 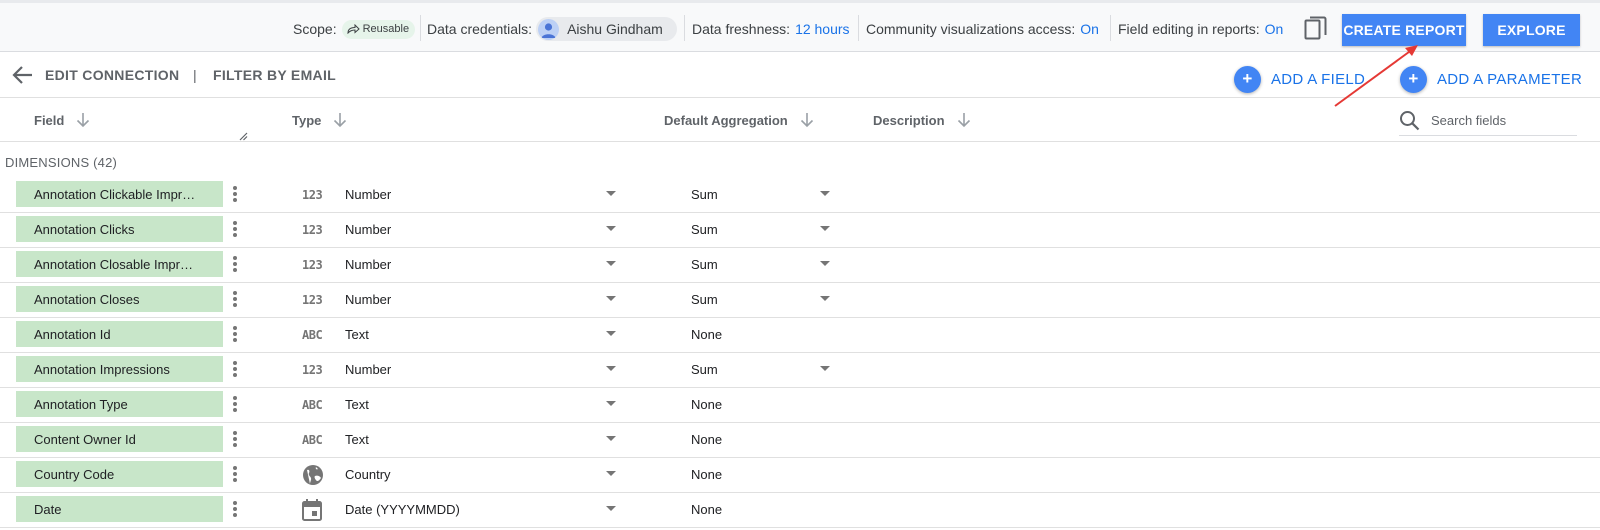 I want to click on field-name-chip: Date, so click(x=119, y=509).